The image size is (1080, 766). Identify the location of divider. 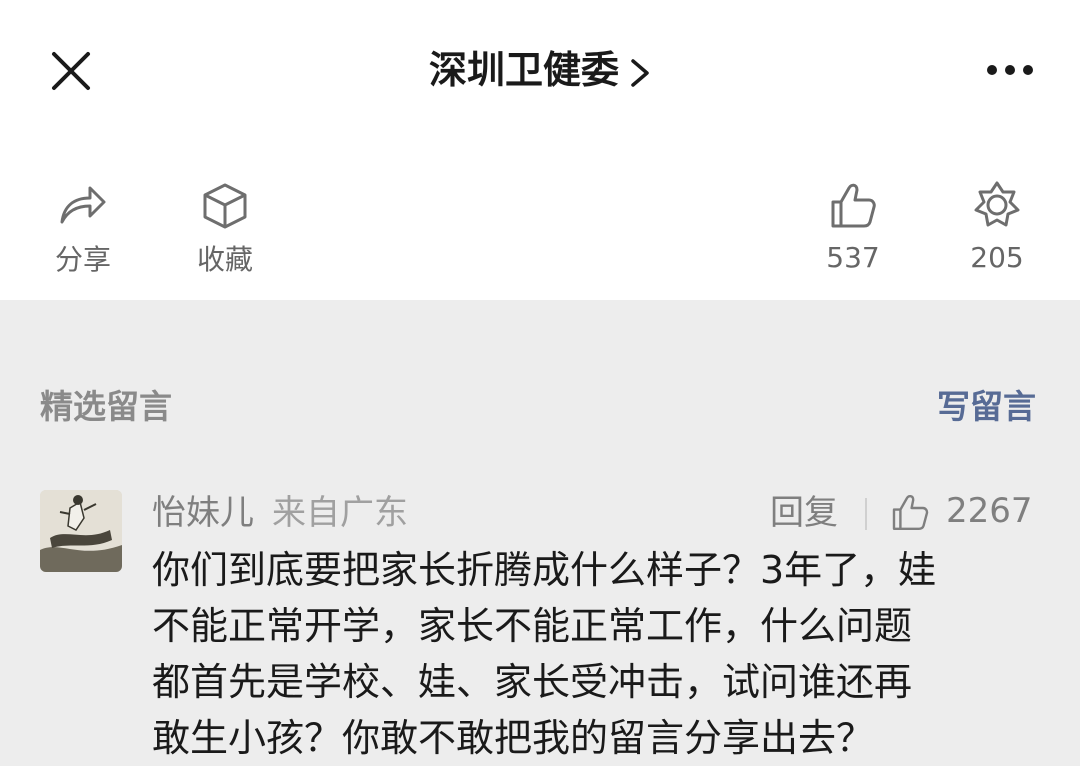
(866, 514).